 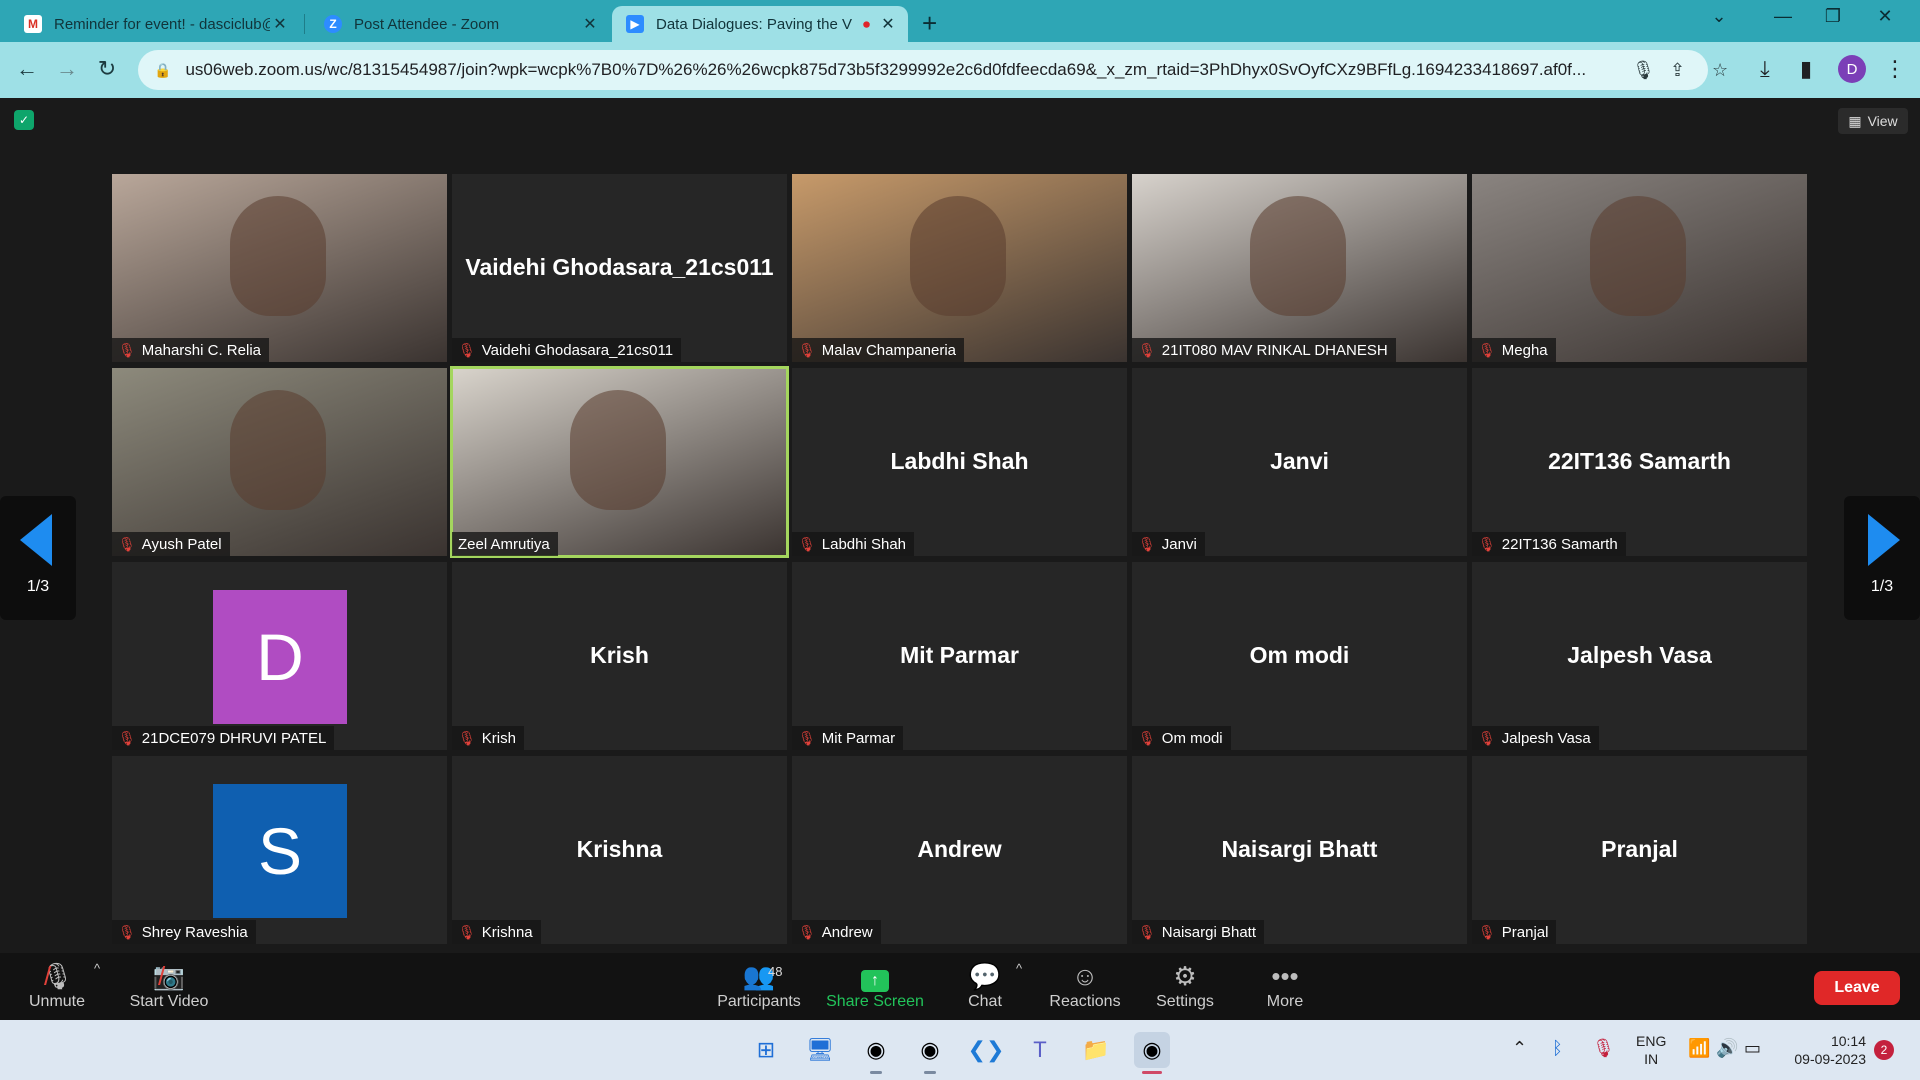 I want to click on minimize-button: —, so click(x=1783, y=16).